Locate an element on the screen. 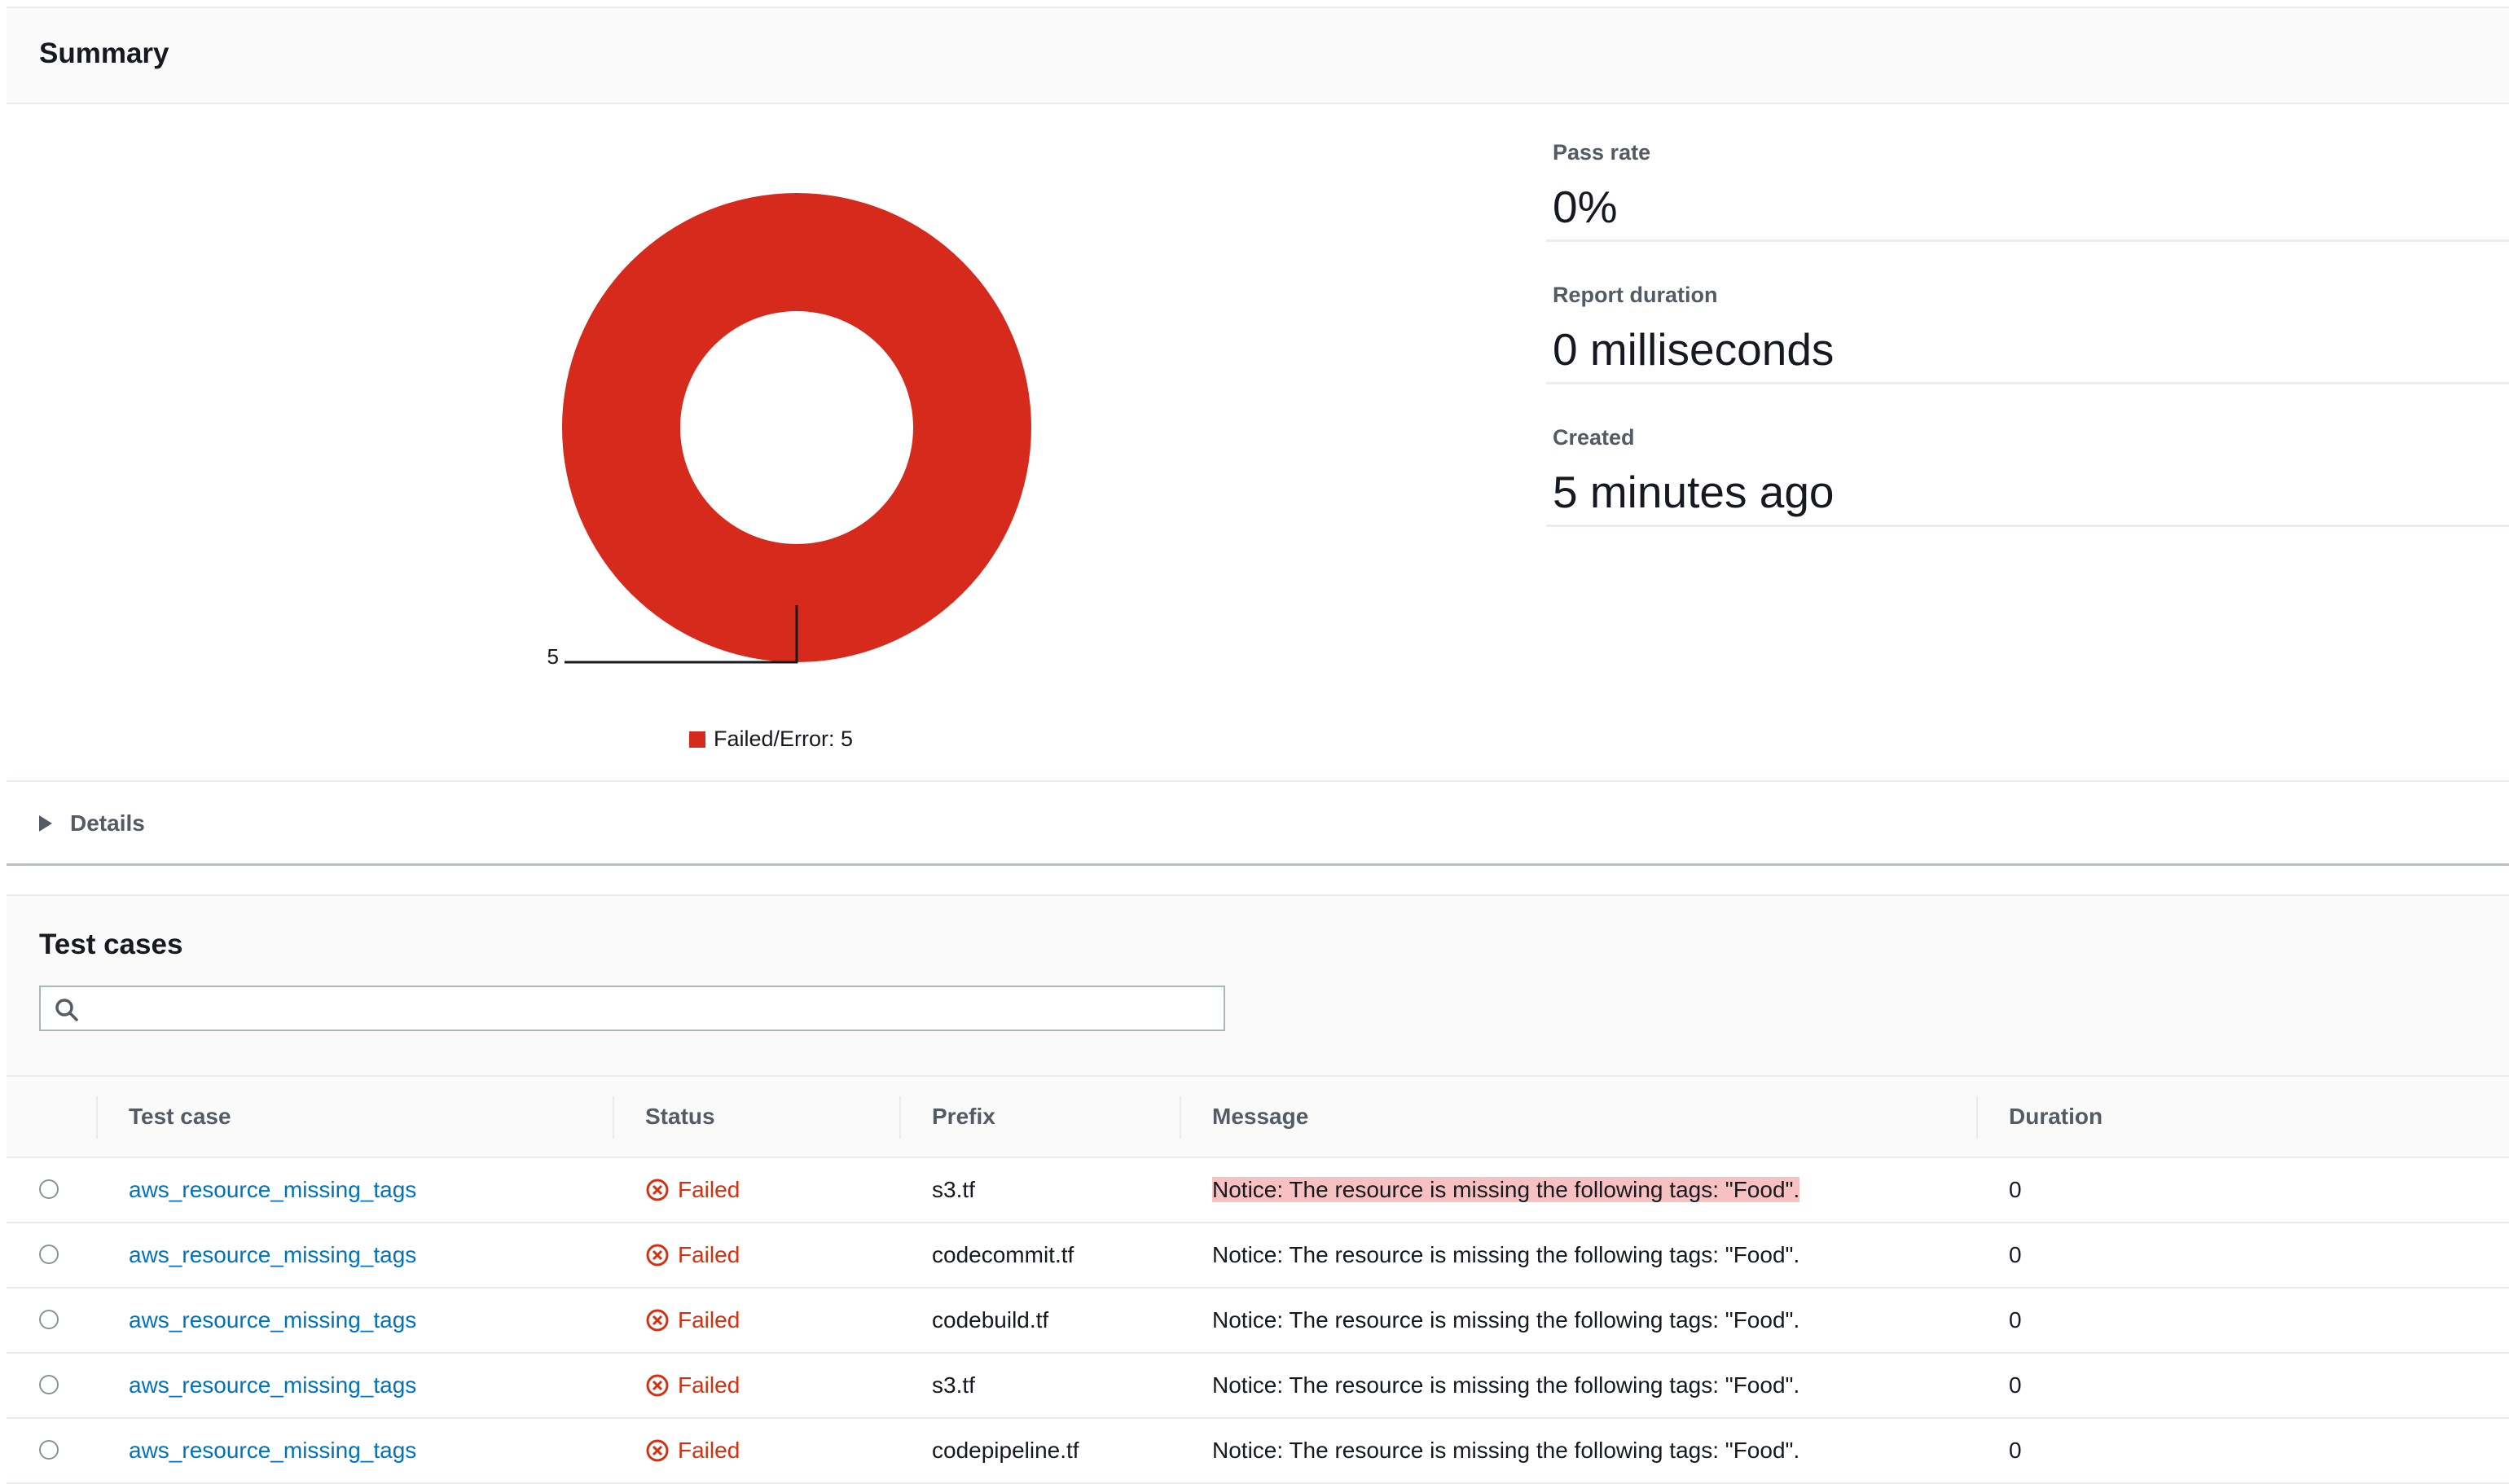  pass-rate-metric: Pass rate 0% is located at coordinates (2027, 186).